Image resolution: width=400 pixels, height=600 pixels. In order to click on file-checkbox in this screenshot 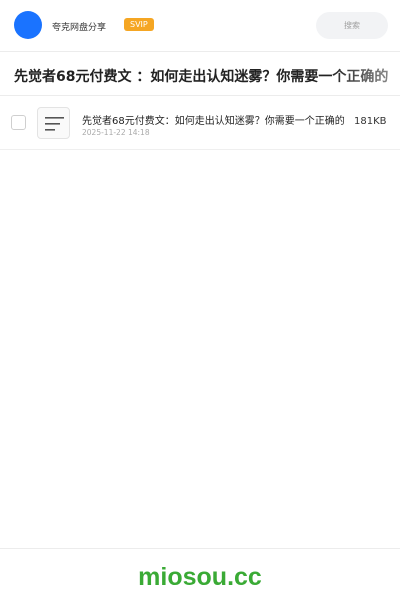, I will do `click(18, 122)`.